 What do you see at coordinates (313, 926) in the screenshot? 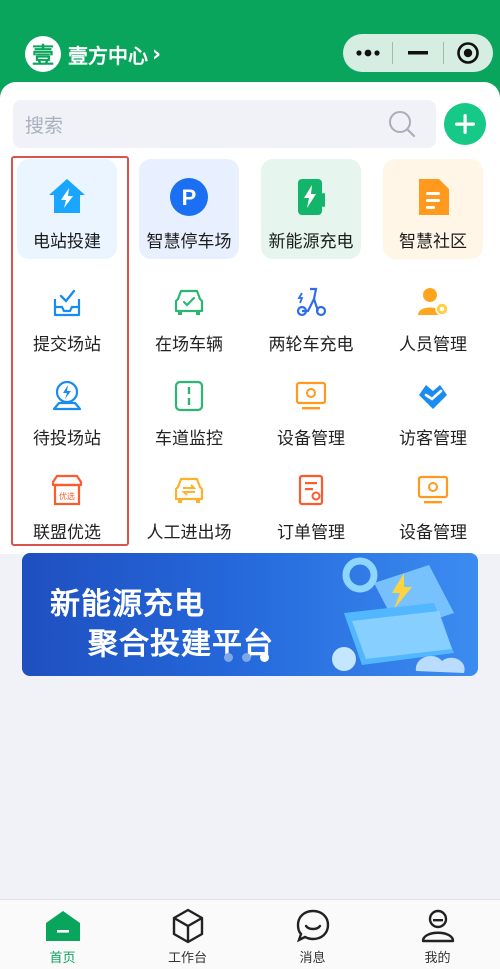
I see `chat-icon` at bounding box center [313, 926].